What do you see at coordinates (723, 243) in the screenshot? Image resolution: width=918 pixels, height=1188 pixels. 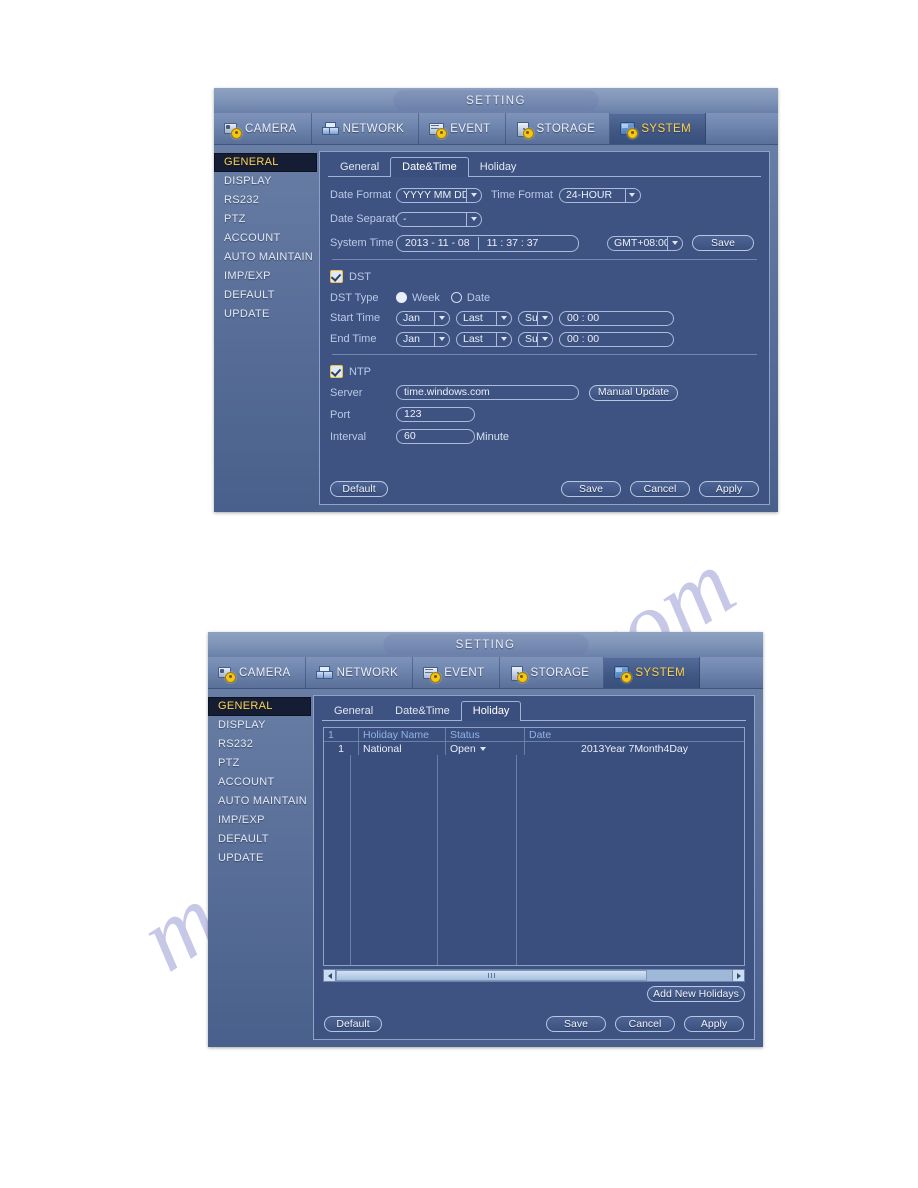 I see `save-time-button: Save` at bounding box center [723, 243].